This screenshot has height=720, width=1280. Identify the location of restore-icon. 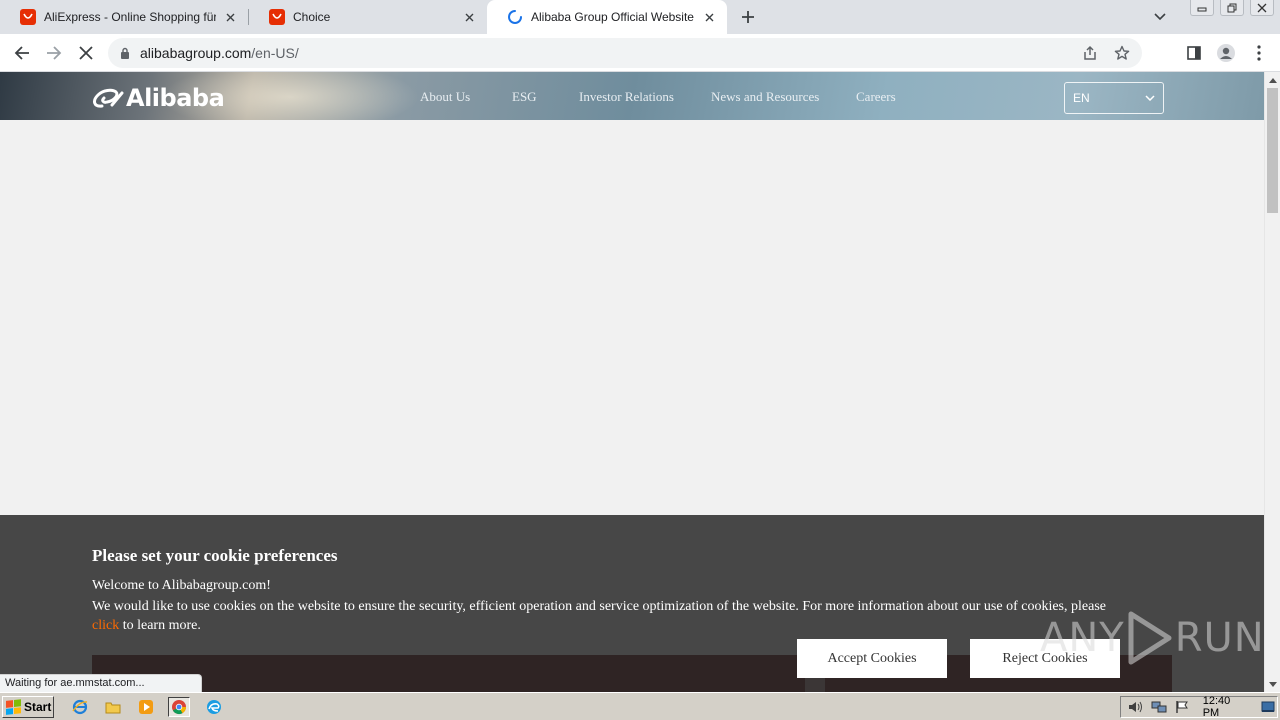
(1232, 7).